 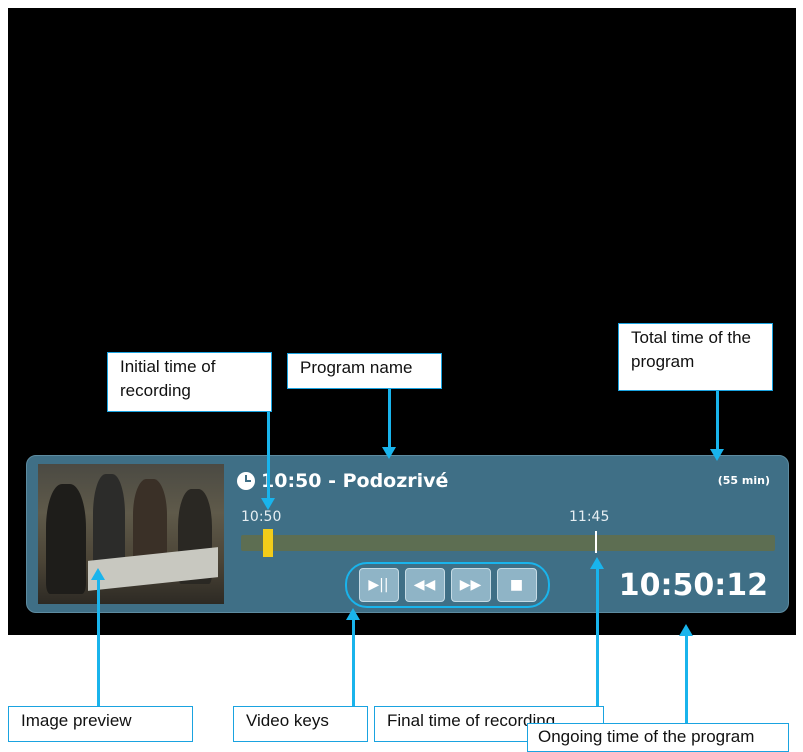 What do you see at coordinates (246, 481) in the screenshot?
I see `clock-icon` at bounding box center [246, 481].